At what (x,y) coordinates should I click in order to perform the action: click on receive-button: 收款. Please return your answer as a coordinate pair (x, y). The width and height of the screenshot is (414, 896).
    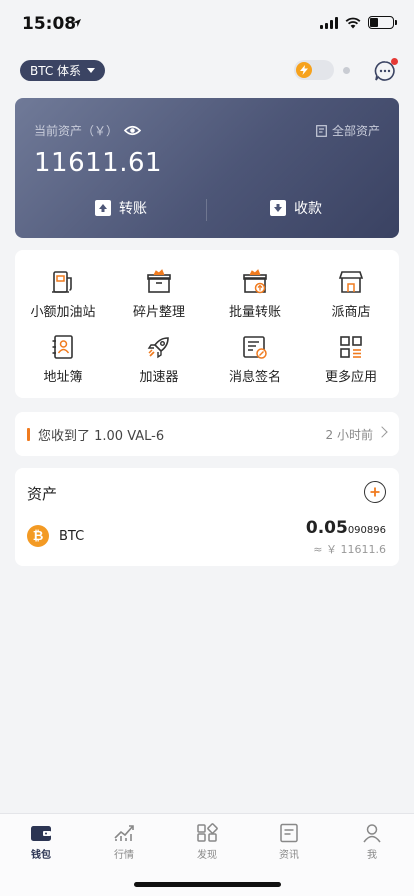
    Looking at the image, I should click on (296, 208).